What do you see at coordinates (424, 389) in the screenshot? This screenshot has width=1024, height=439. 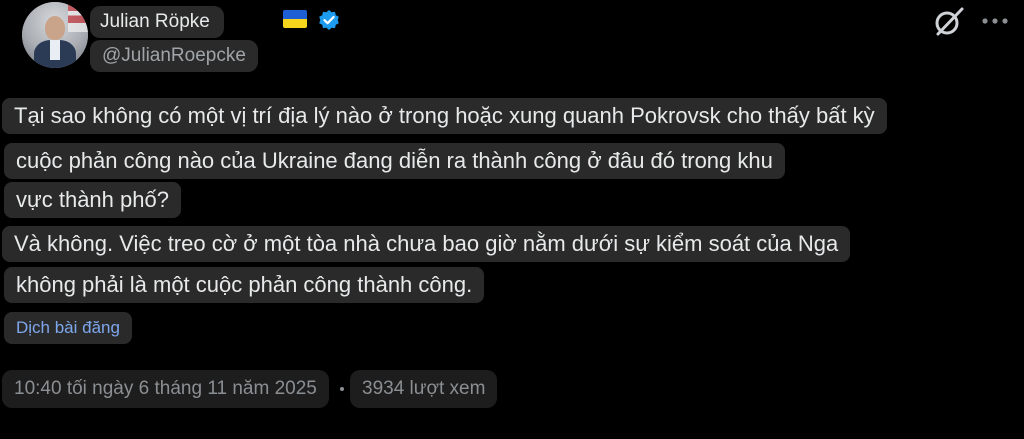 I see `view-count: 3934 lượt xem` at bounding box center [424, 389].